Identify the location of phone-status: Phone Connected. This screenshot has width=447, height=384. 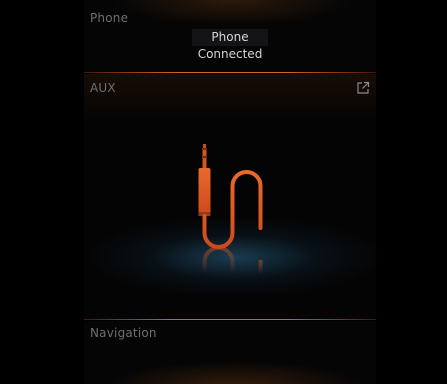
(230, 46).